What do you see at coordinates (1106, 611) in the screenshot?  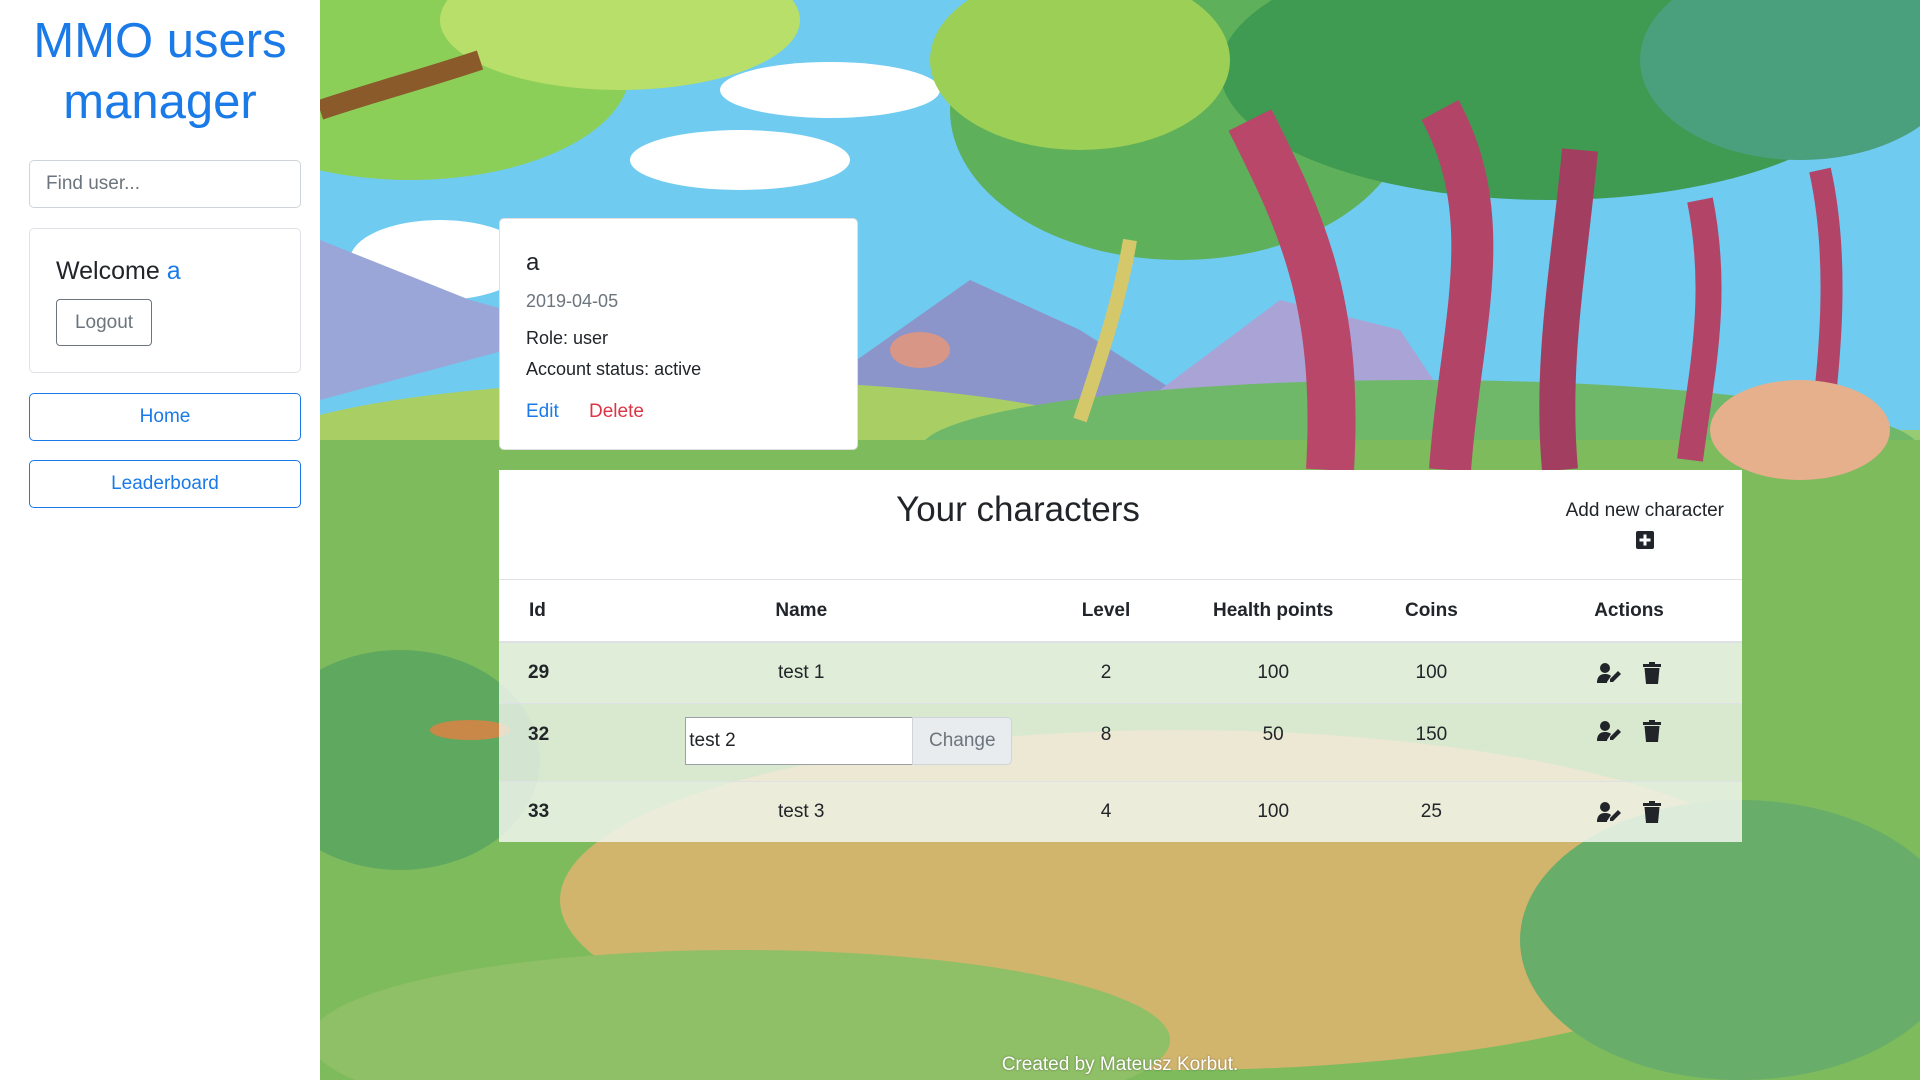 I see `column-header-level: Level` at bounding box center [1106, 611].